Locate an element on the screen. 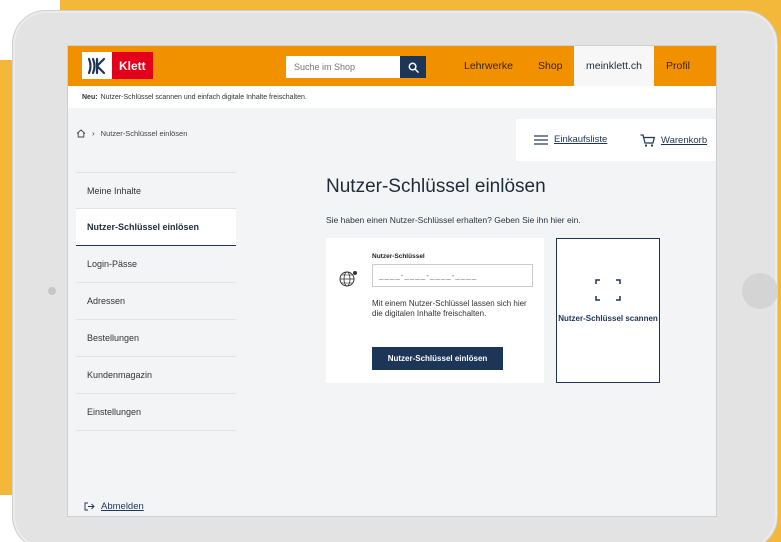 The width and height of the screenshot is (781, 542). nav-meinklett: meinklett.ch is located at coordinates (614, 66).